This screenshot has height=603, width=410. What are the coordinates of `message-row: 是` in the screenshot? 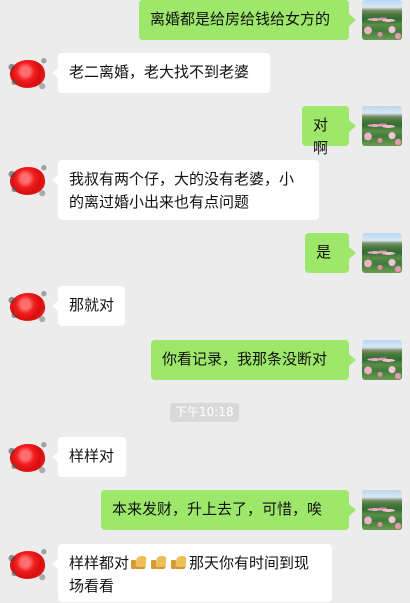 It's located at (205, 253).